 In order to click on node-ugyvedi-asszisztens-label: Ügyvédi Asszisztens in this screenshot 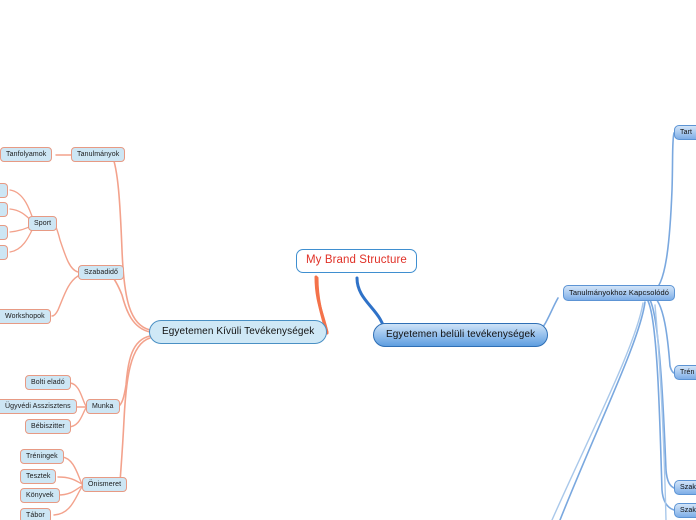, I will do `click(38, 406)`.